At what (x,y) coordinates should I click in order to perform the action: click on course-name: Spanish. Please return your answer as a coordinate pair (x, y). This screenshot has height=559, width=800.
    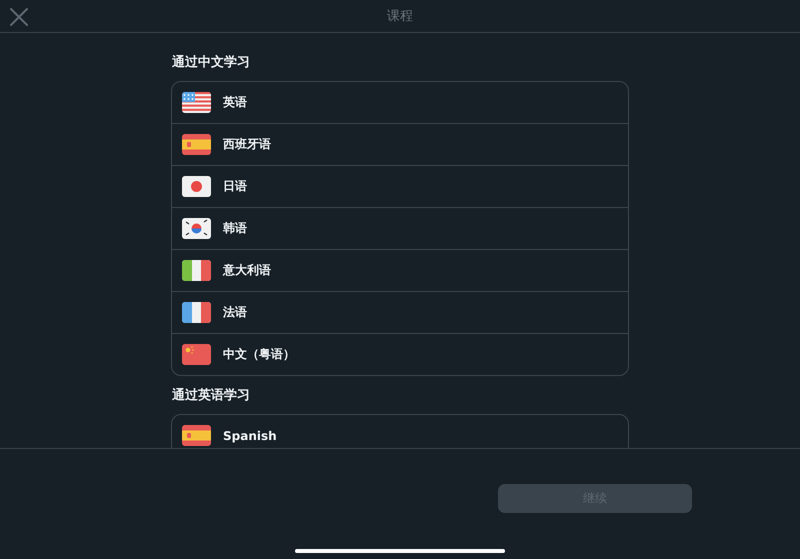
    Looking at the image, I should click on (250, 435).